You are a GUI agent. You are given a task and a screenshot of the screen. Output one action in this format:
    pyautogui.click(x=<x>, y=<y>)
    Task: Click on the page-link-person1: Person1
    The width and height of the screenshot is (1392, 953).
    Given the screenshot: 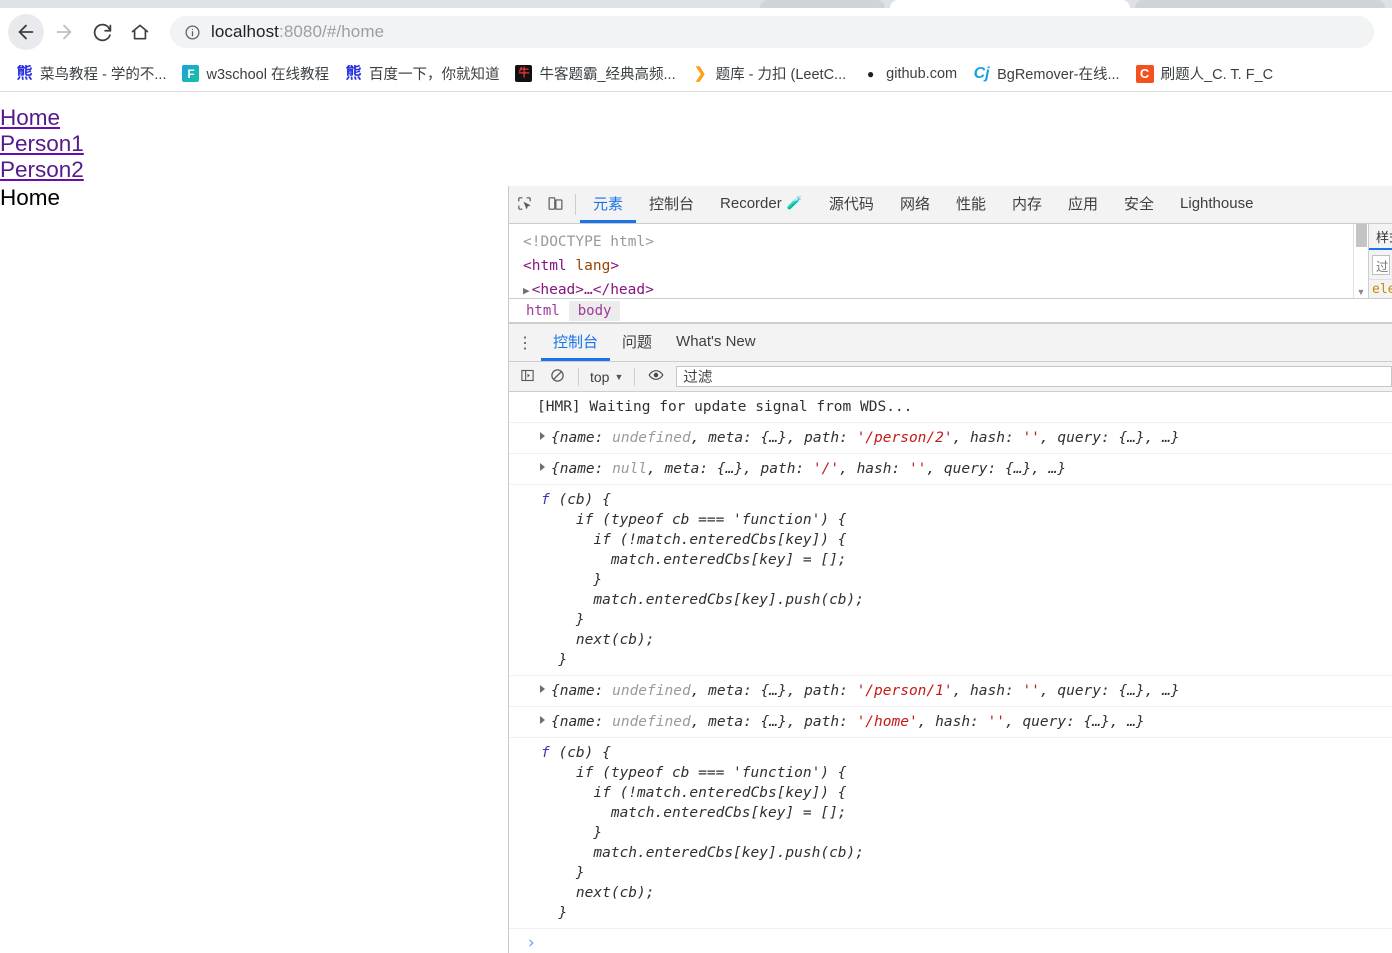 What is the action you would take?
    pyautogui.click(x=42, y=144)
    